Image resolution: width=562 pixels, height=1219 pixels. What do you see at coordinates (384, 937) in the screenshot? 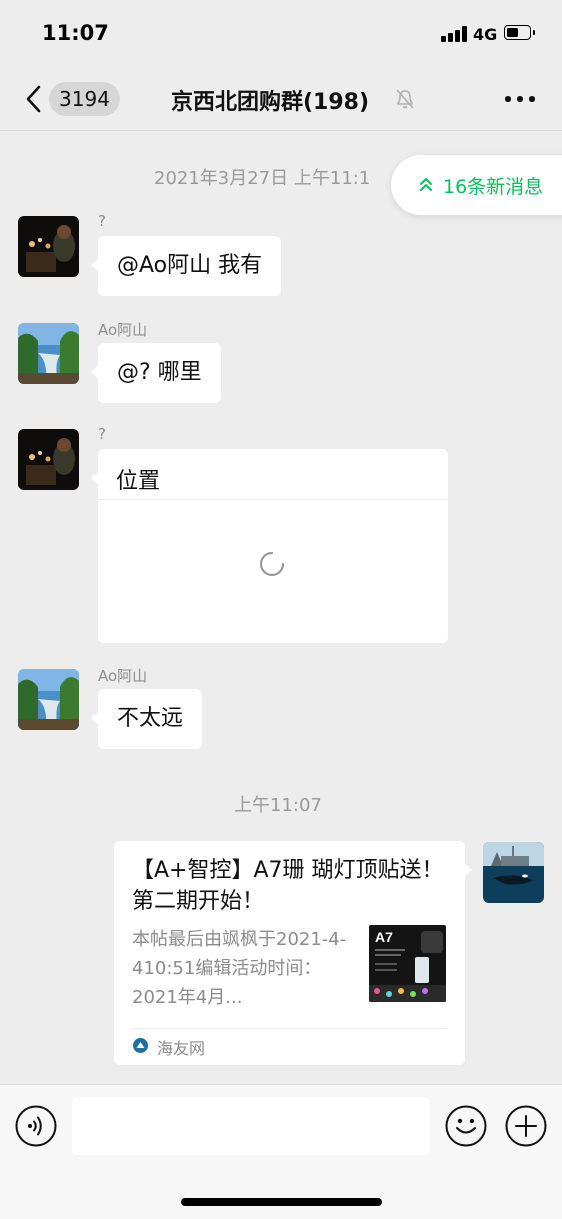
I see `svg-text: A7` at bounding box center [384, 937].